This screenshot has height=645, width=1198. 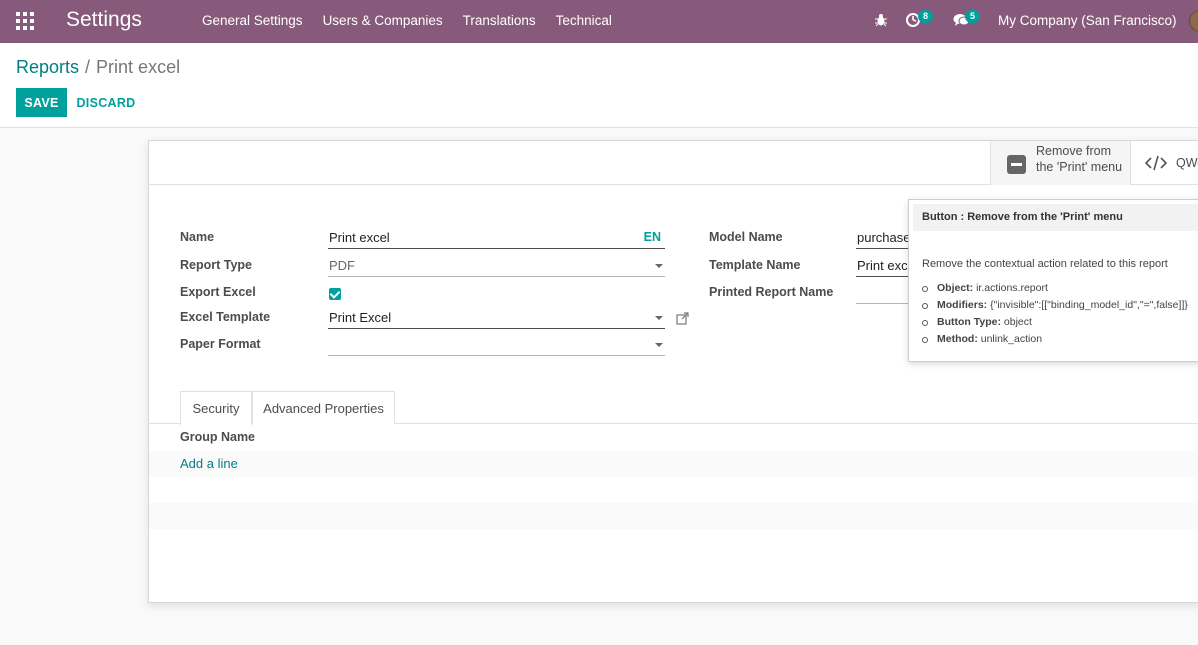 I want to click on add-line-link: Add a line, so click(x=209, y=463).